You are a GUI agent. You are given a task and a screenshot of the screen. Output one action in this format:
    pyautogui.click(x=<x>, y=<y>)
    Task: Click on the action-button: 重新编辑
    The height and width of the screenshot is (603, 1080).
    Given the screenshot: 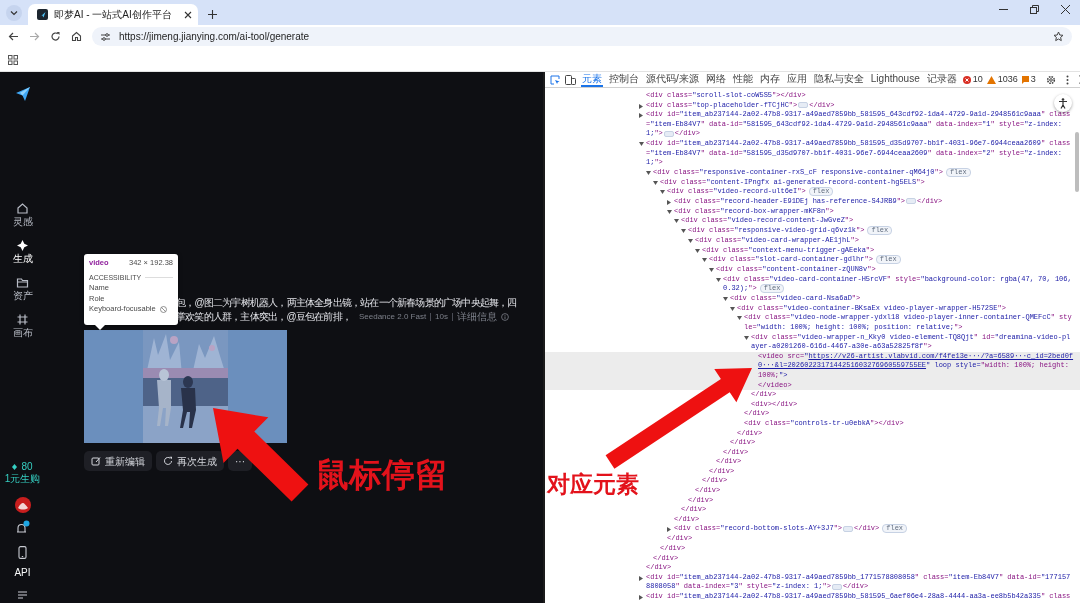 What is the action you would take?
    pyautogui.click(x=118, y=461)
    